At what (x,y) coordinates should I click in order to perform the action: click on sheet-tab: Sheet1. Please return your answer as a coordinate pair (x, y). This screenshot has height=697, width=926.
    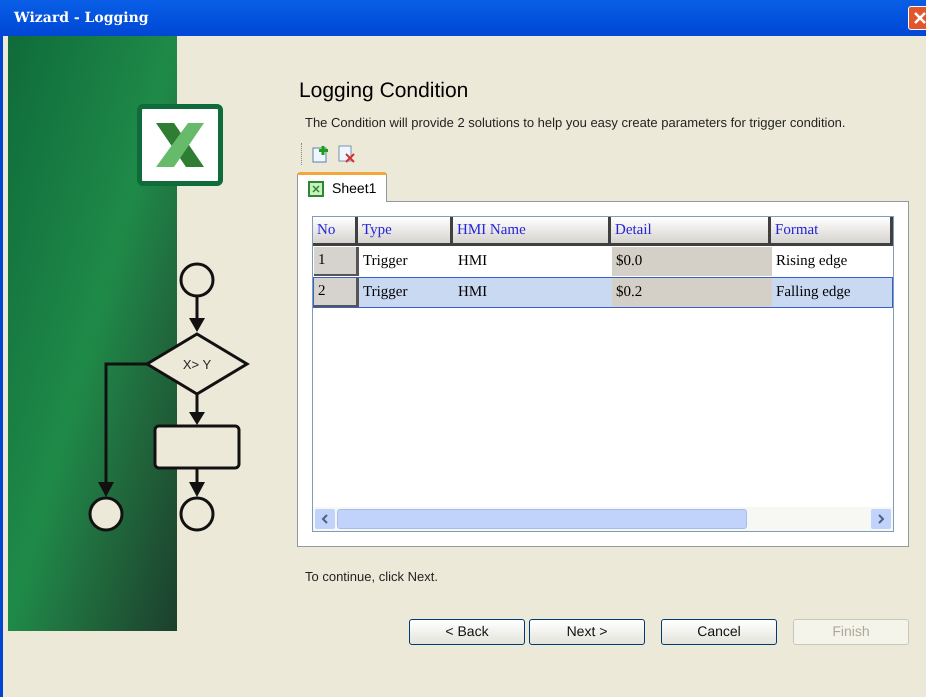
    Looking at the image, I should click on (342, 187).